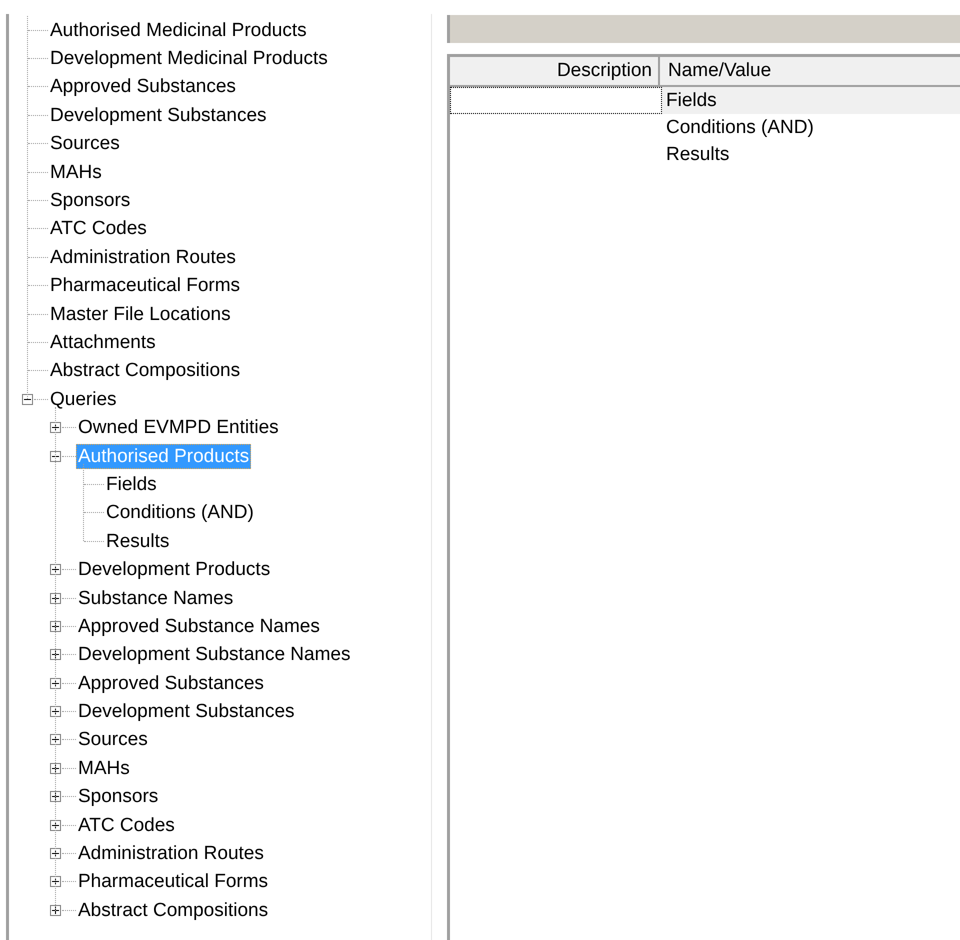 Image resolution: width=960 pixels, height=940 pixels. What do you see at coordinates (810, 71) in the screenshot?
I see `column-header: Name/Value` at bounding box center [810, 71].